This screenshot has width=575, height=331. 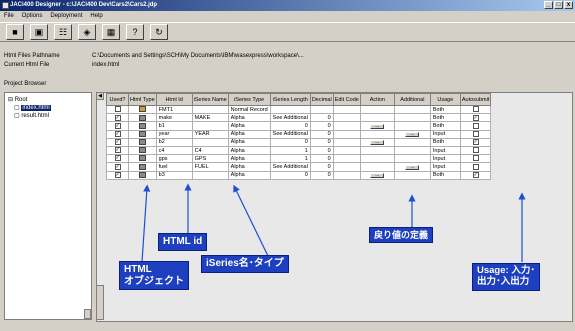 I want to click on arrow-iseries, so click(x=251, y=220).